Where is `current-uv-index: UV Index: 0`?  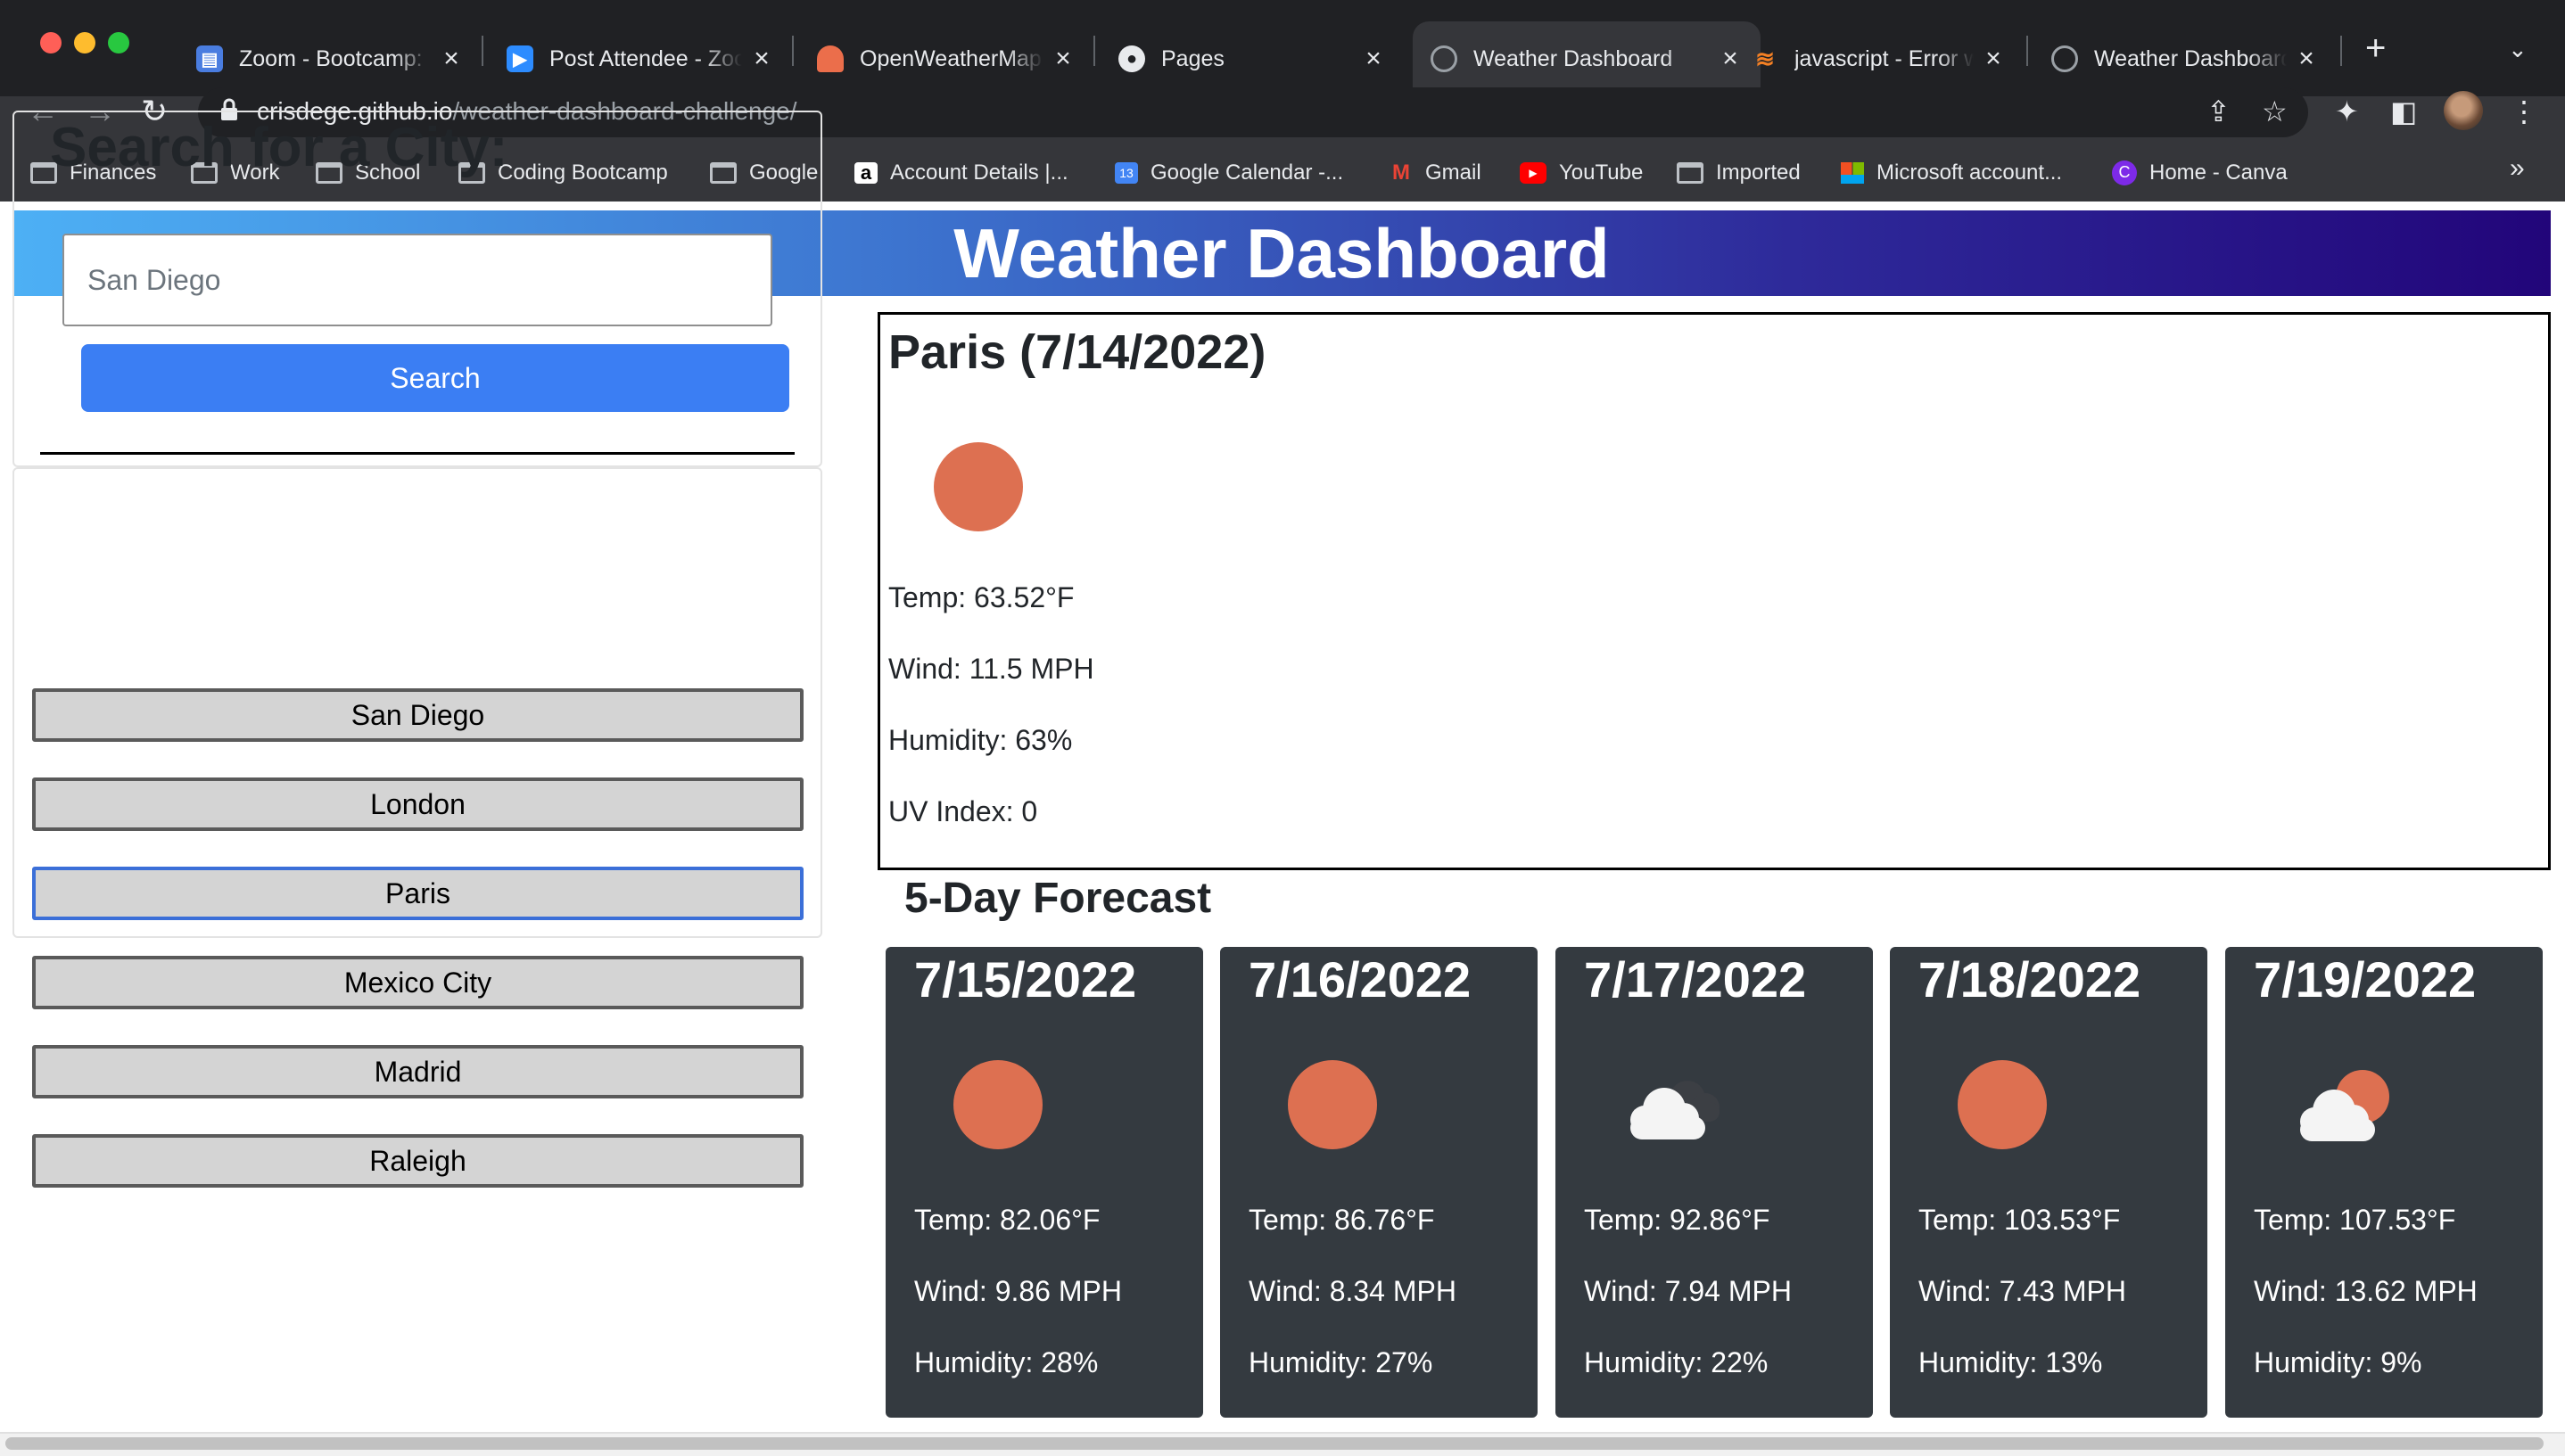
current-uv-index: UV Index: 0 is located at coordinates (963, 811).